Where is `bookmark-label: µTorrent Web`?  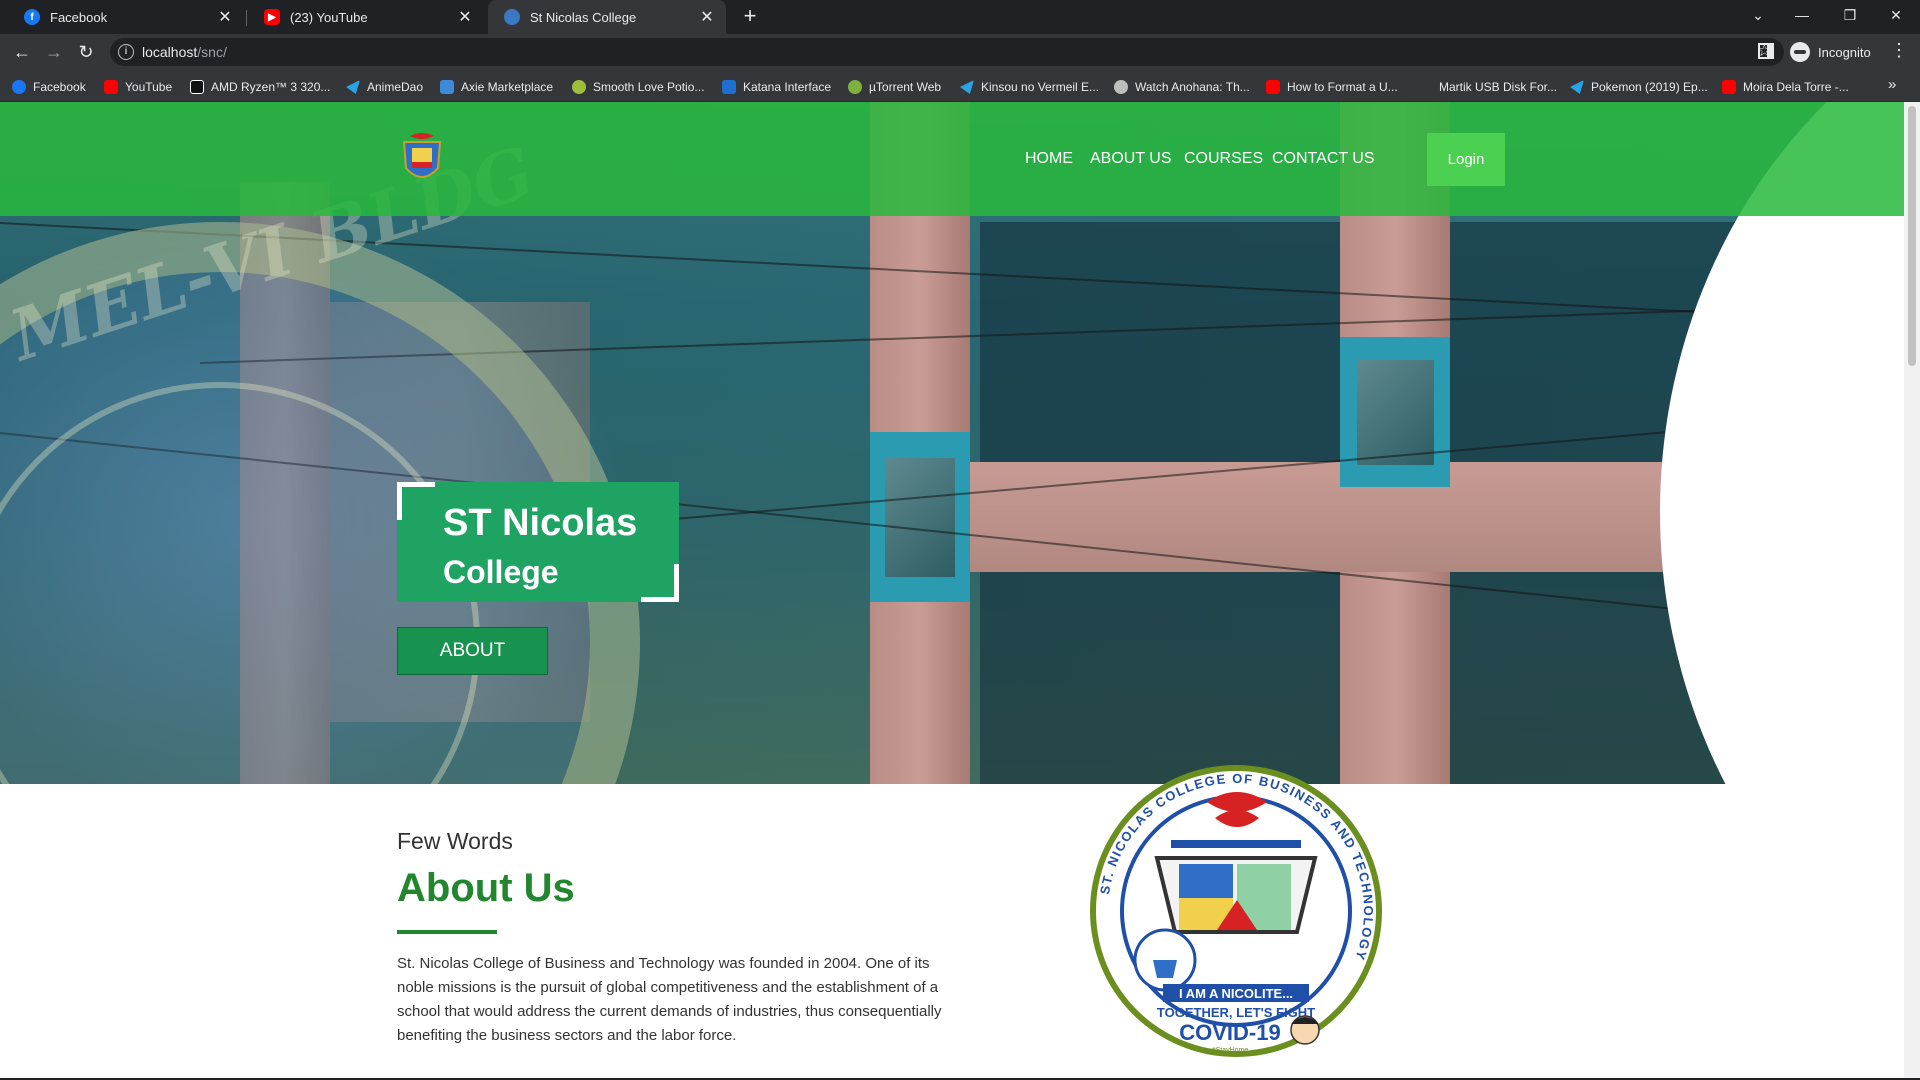
bookmark-label: µTorrent Web is located at coordinates (905, 87).